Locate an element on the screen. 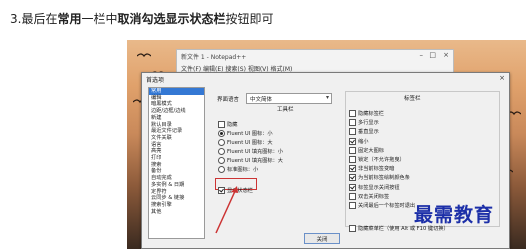 This screenshot has width=532, height=249. close-button: 关闭 is located at coordinates (322, 238).